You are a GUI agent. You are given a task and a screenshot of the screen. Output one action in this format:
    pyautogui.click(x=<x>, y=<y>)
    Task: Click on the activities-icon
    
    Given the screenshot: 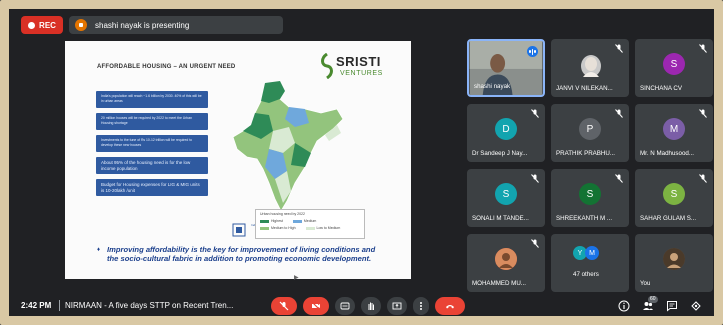 What is the action you would take?
    pyautogui.click(x=696, y=306)
    